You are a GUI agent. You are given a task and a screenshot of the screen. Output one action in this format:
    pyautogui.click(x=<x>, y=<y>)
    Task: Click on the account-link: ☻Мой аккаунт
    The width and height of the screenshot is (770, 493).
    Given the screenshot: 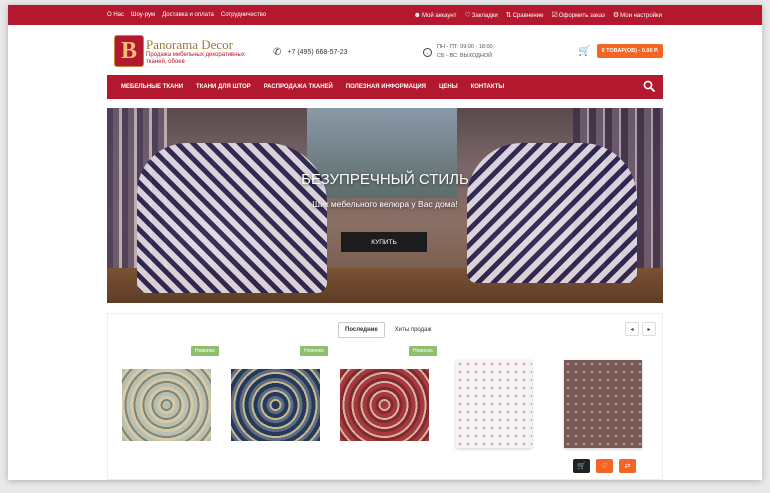 What is the action you would take?
    pyautogui.click(x=435, y=15)
    